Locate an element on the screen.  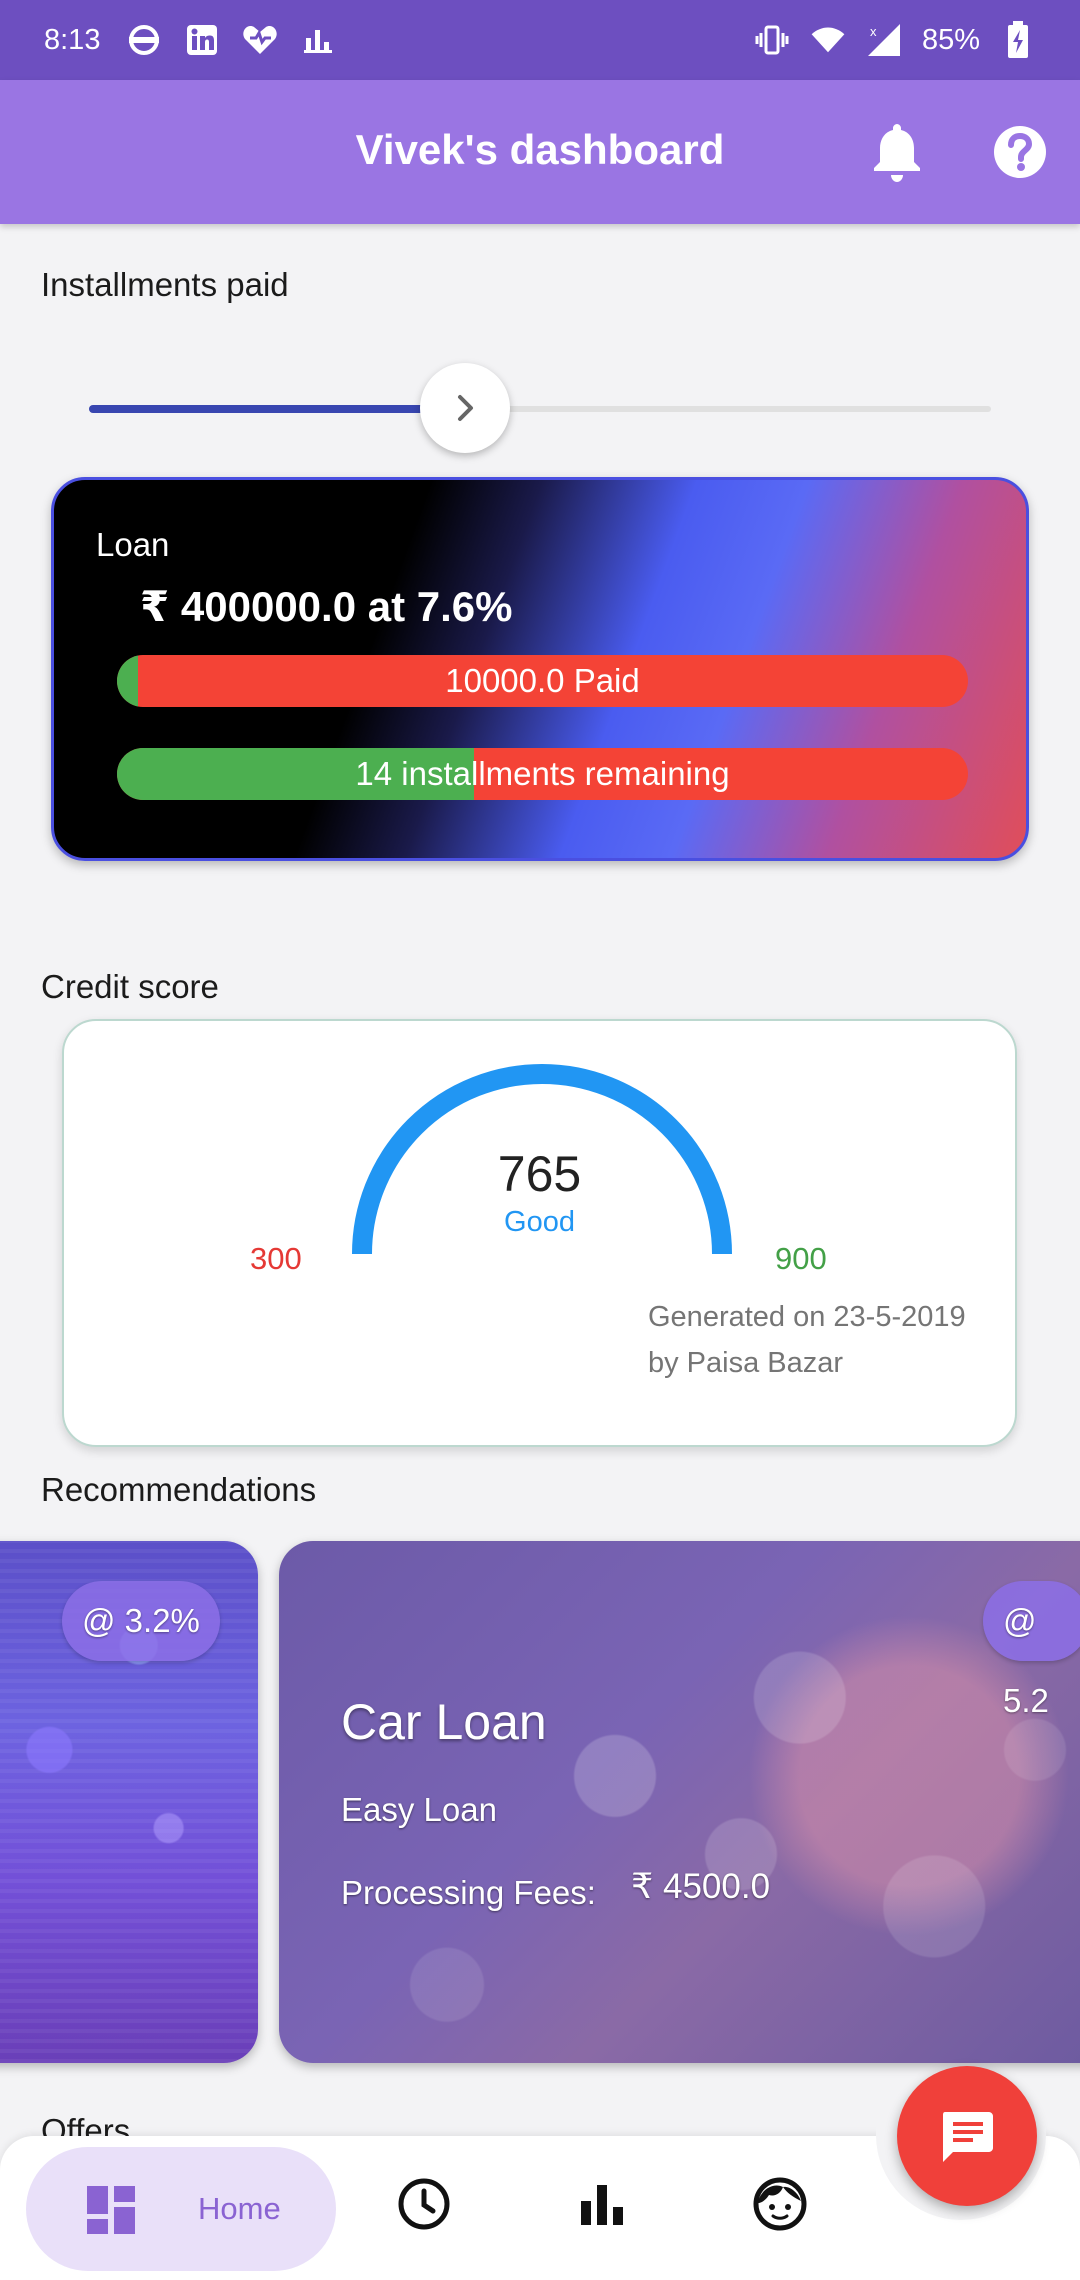
generated-by: by Paisa Bazar is located at coordinates (746, 1363).